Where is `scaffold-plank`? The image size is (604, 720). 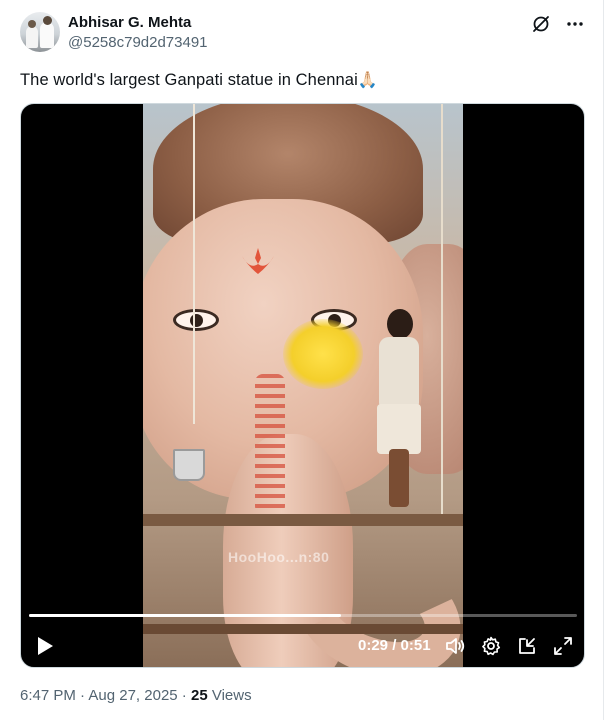
scaffold-plank is located at coordinates (303, 520).